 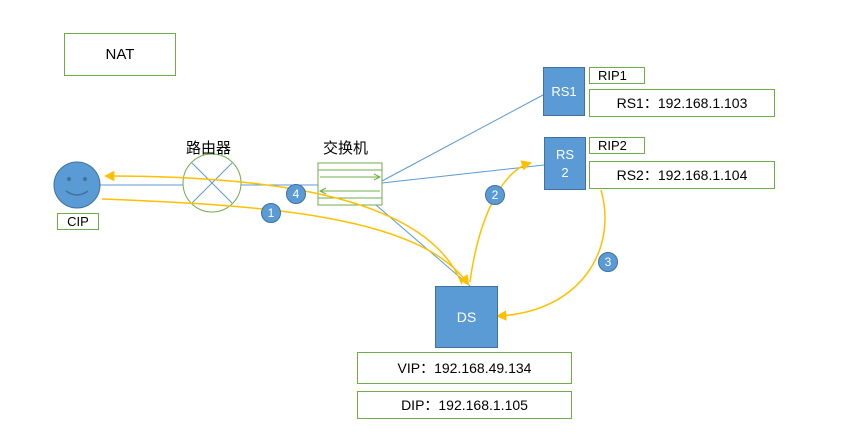 What do you see at coordinates (120, 54) in the screenshot?
I see `diagram-title: NAT` at bounding box center [120, 54].